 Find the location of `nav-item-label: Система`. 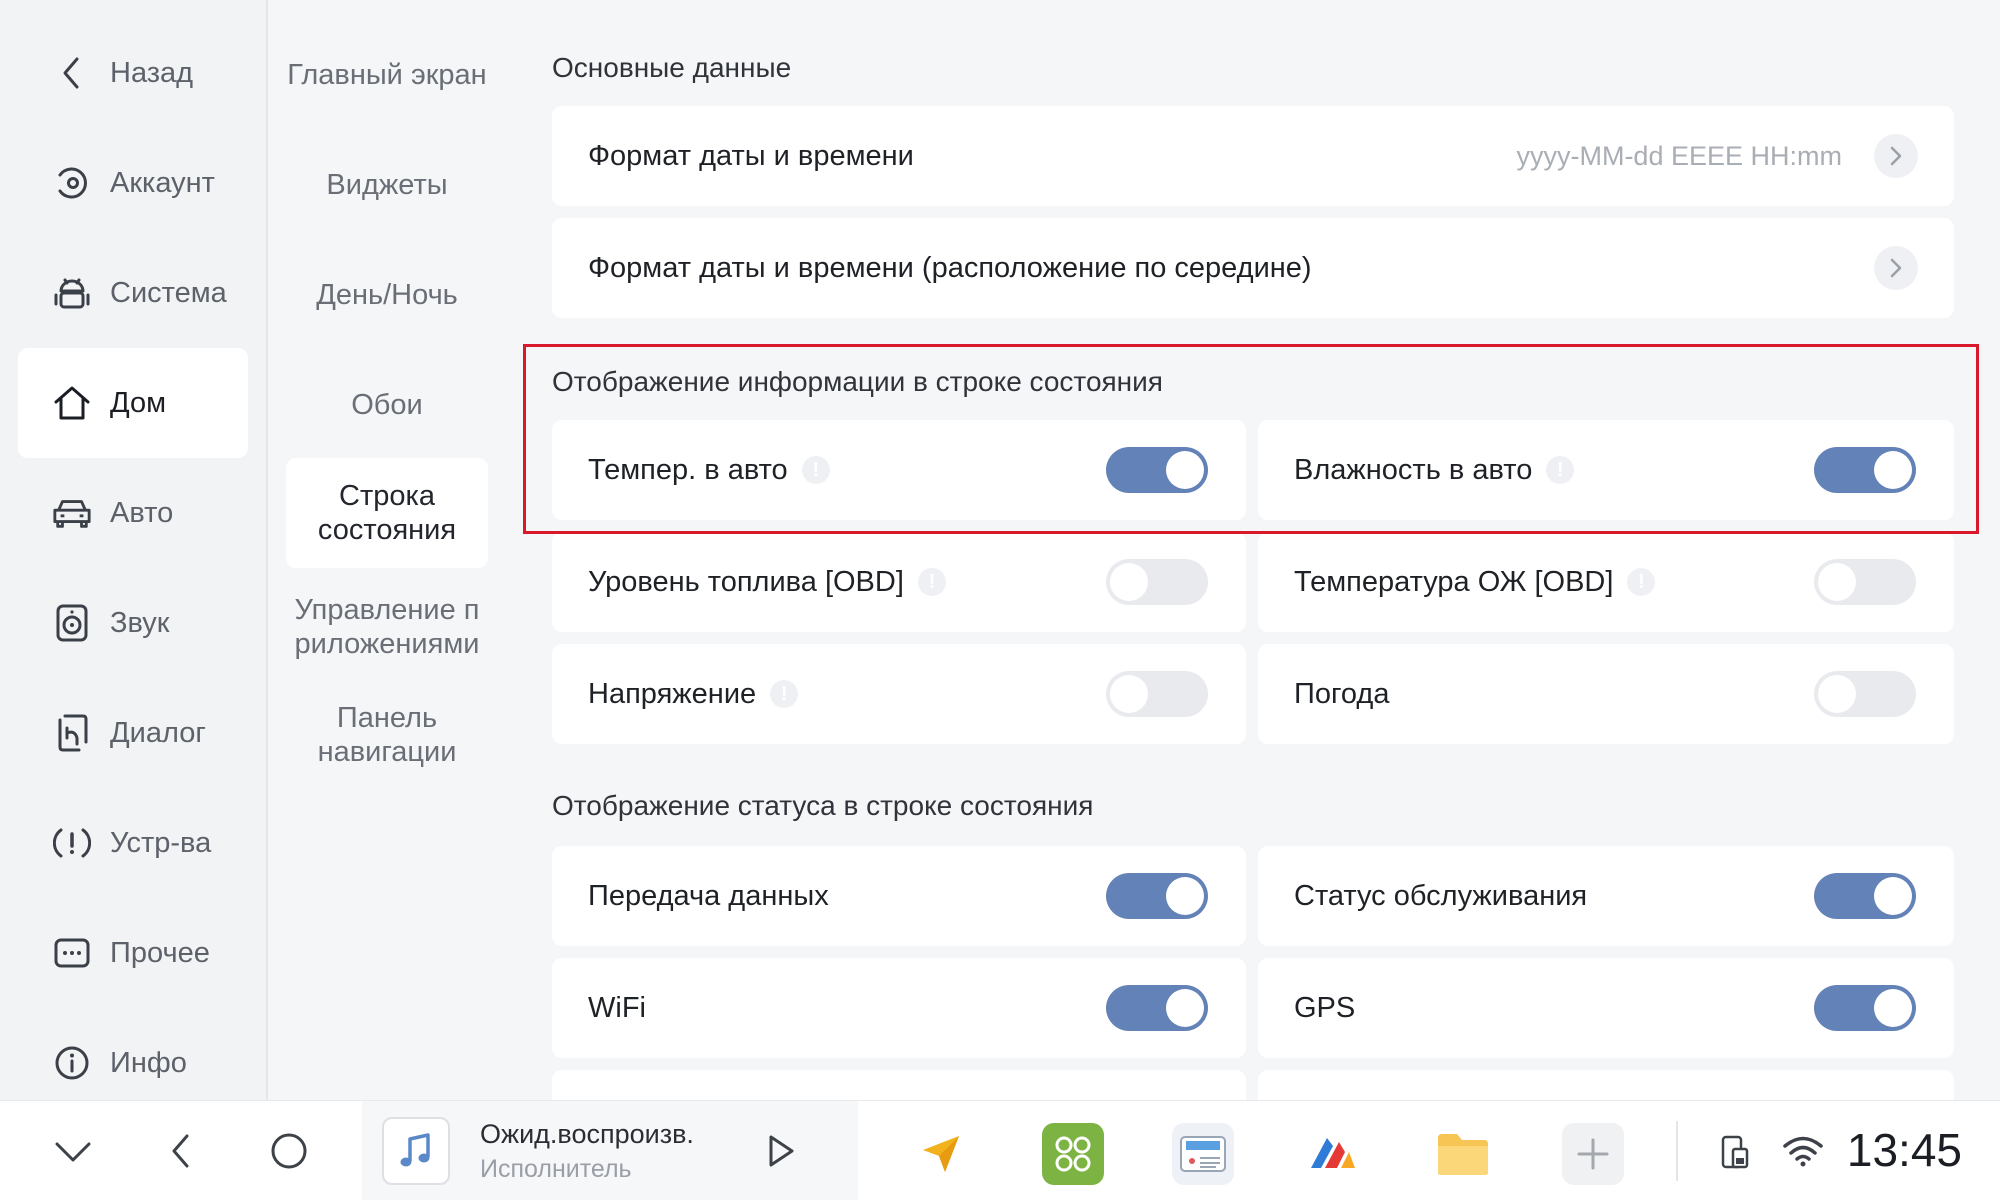

nav-item-label: Система is located at coordinates (168, 292).